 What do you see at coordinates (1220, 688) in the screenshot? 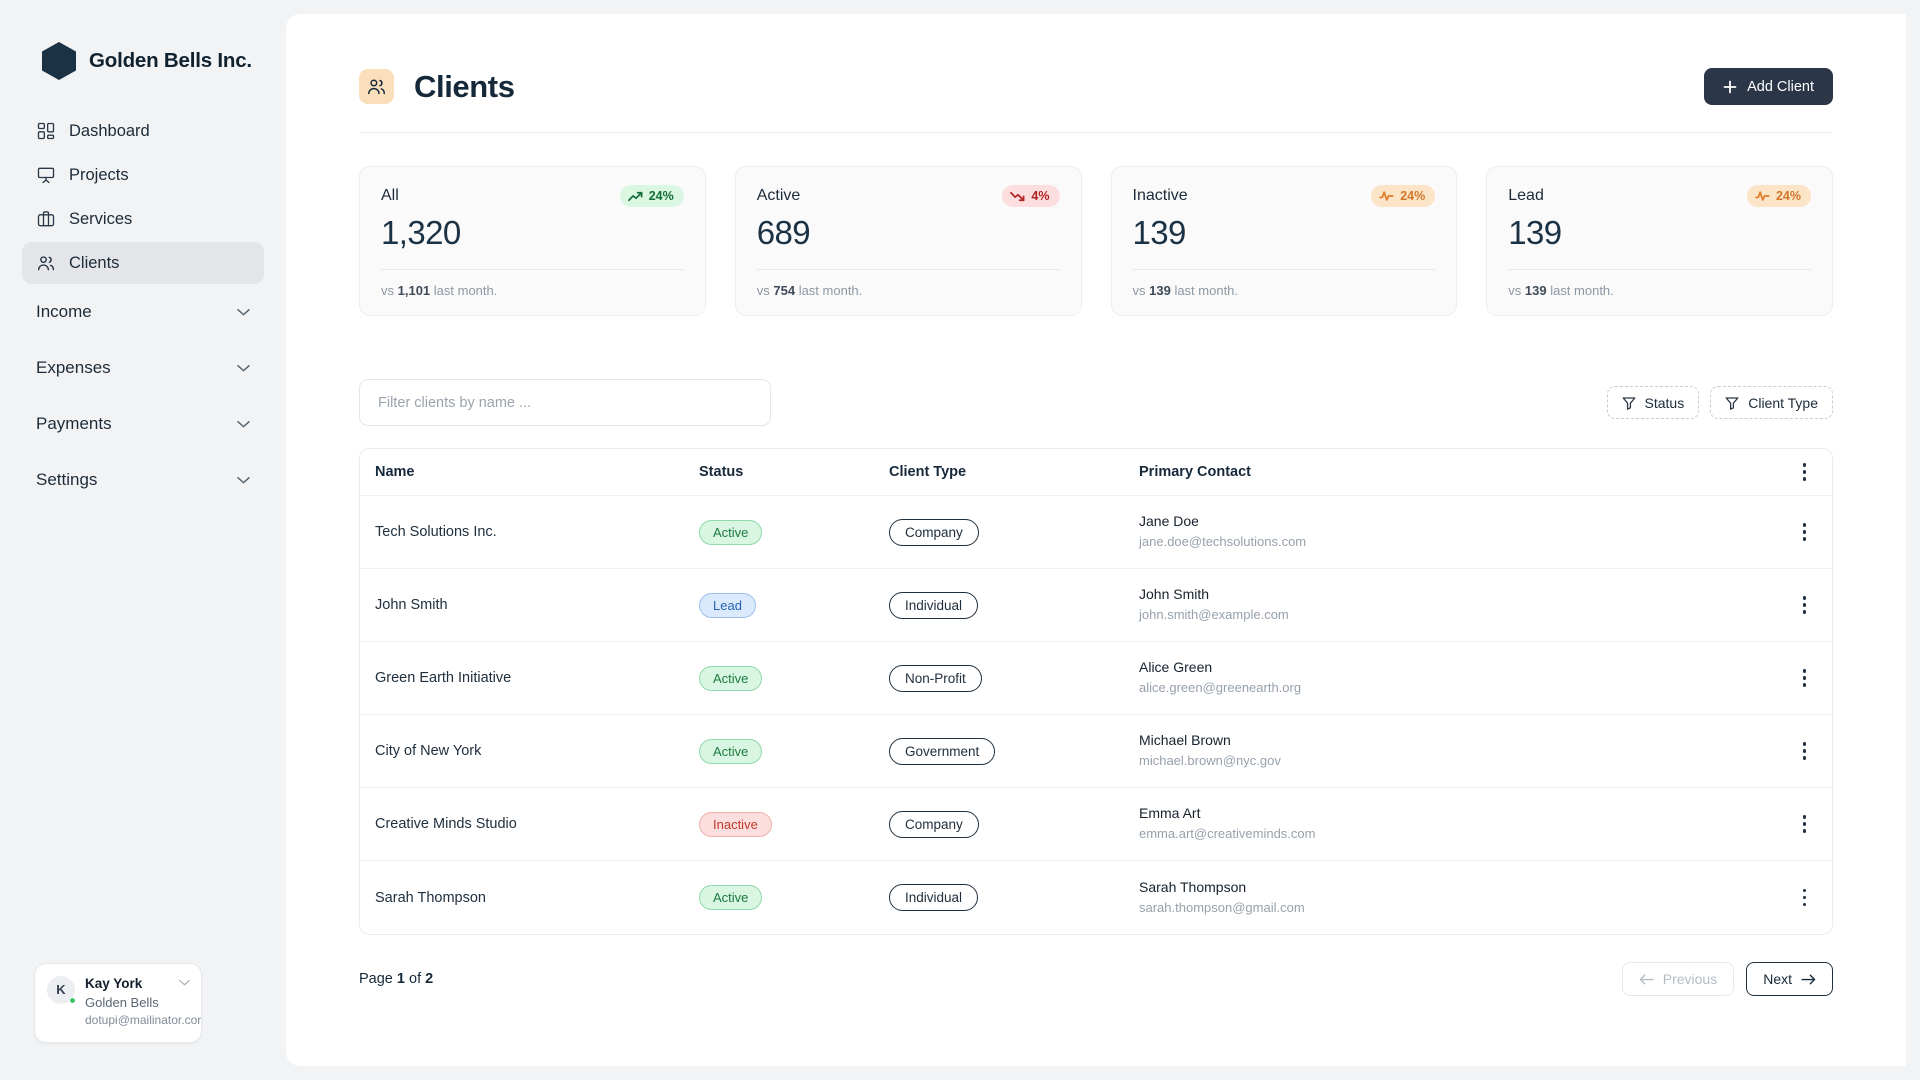
I see `contact-email: alice.green@greenearth.org` at bounding box center [1220, 688].